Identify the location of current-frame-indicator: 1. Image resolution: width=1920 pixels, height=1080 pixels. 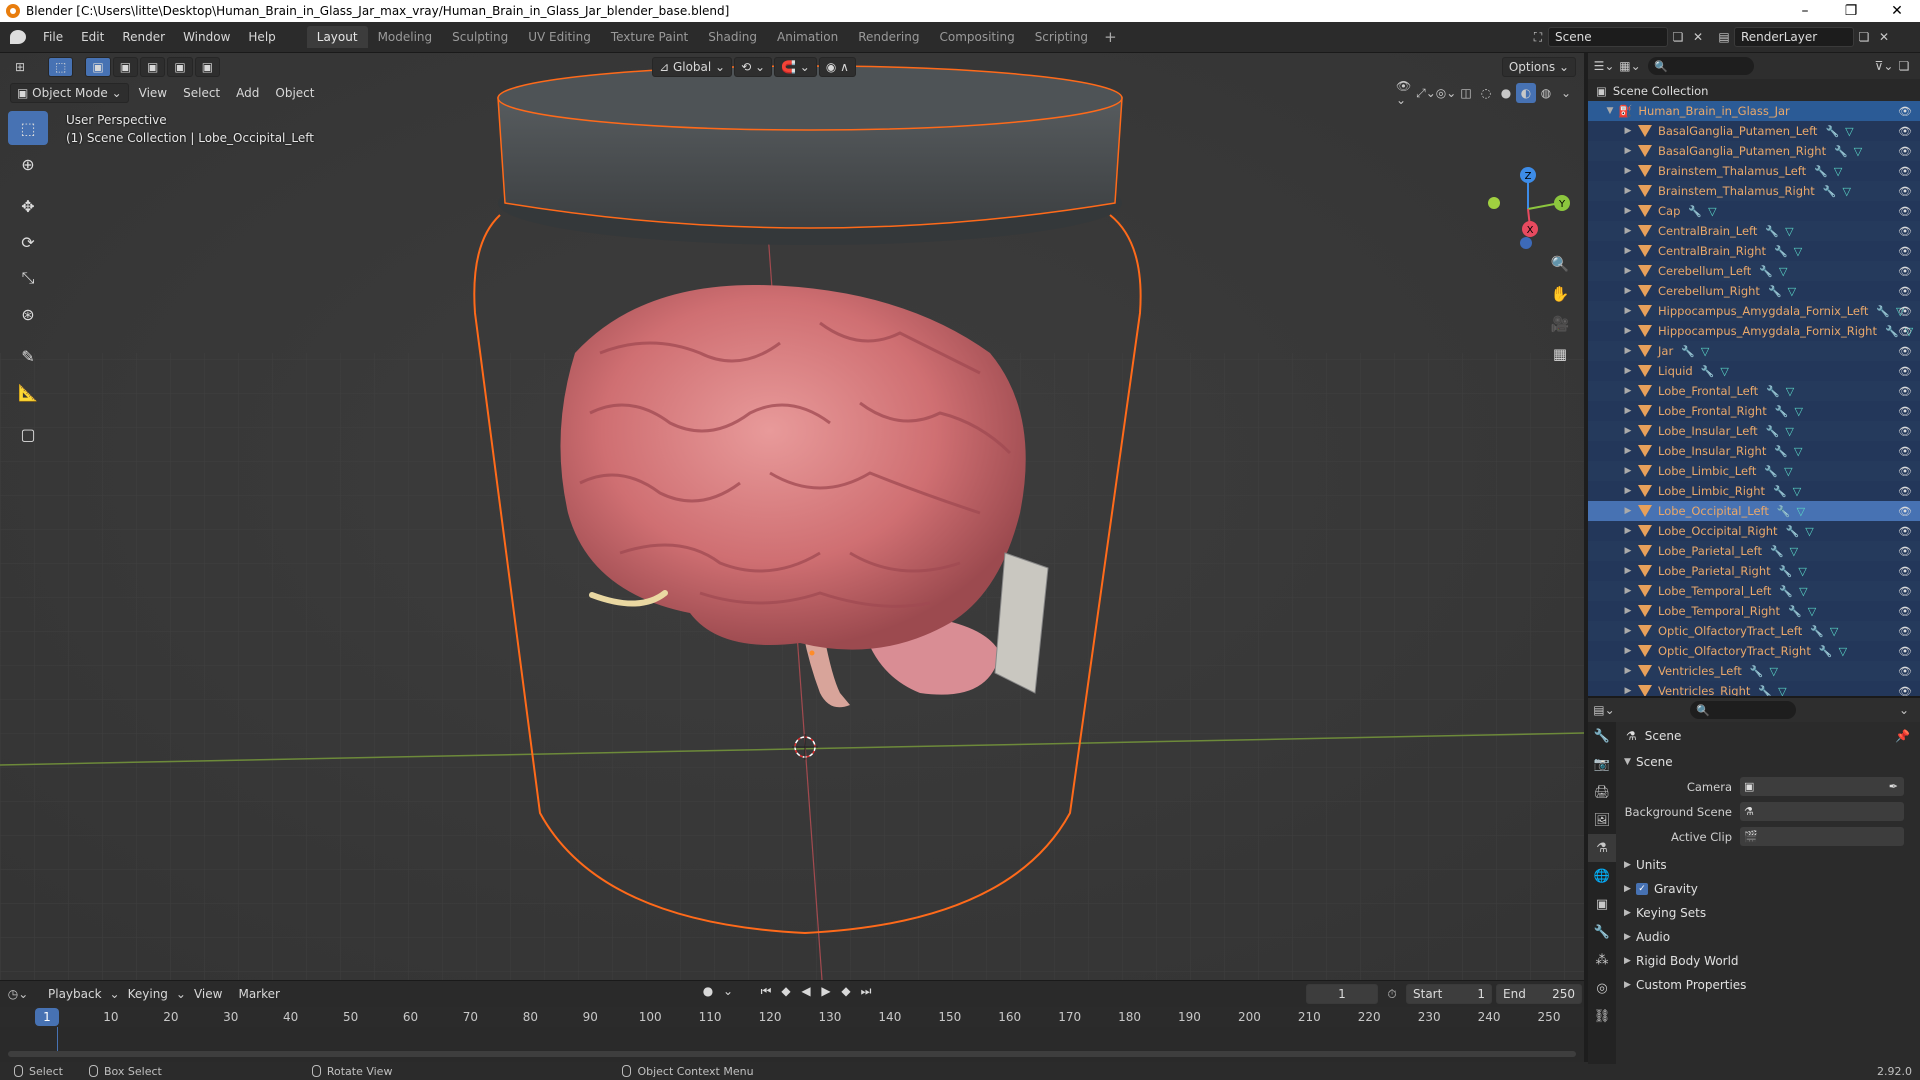
(47, 1017).